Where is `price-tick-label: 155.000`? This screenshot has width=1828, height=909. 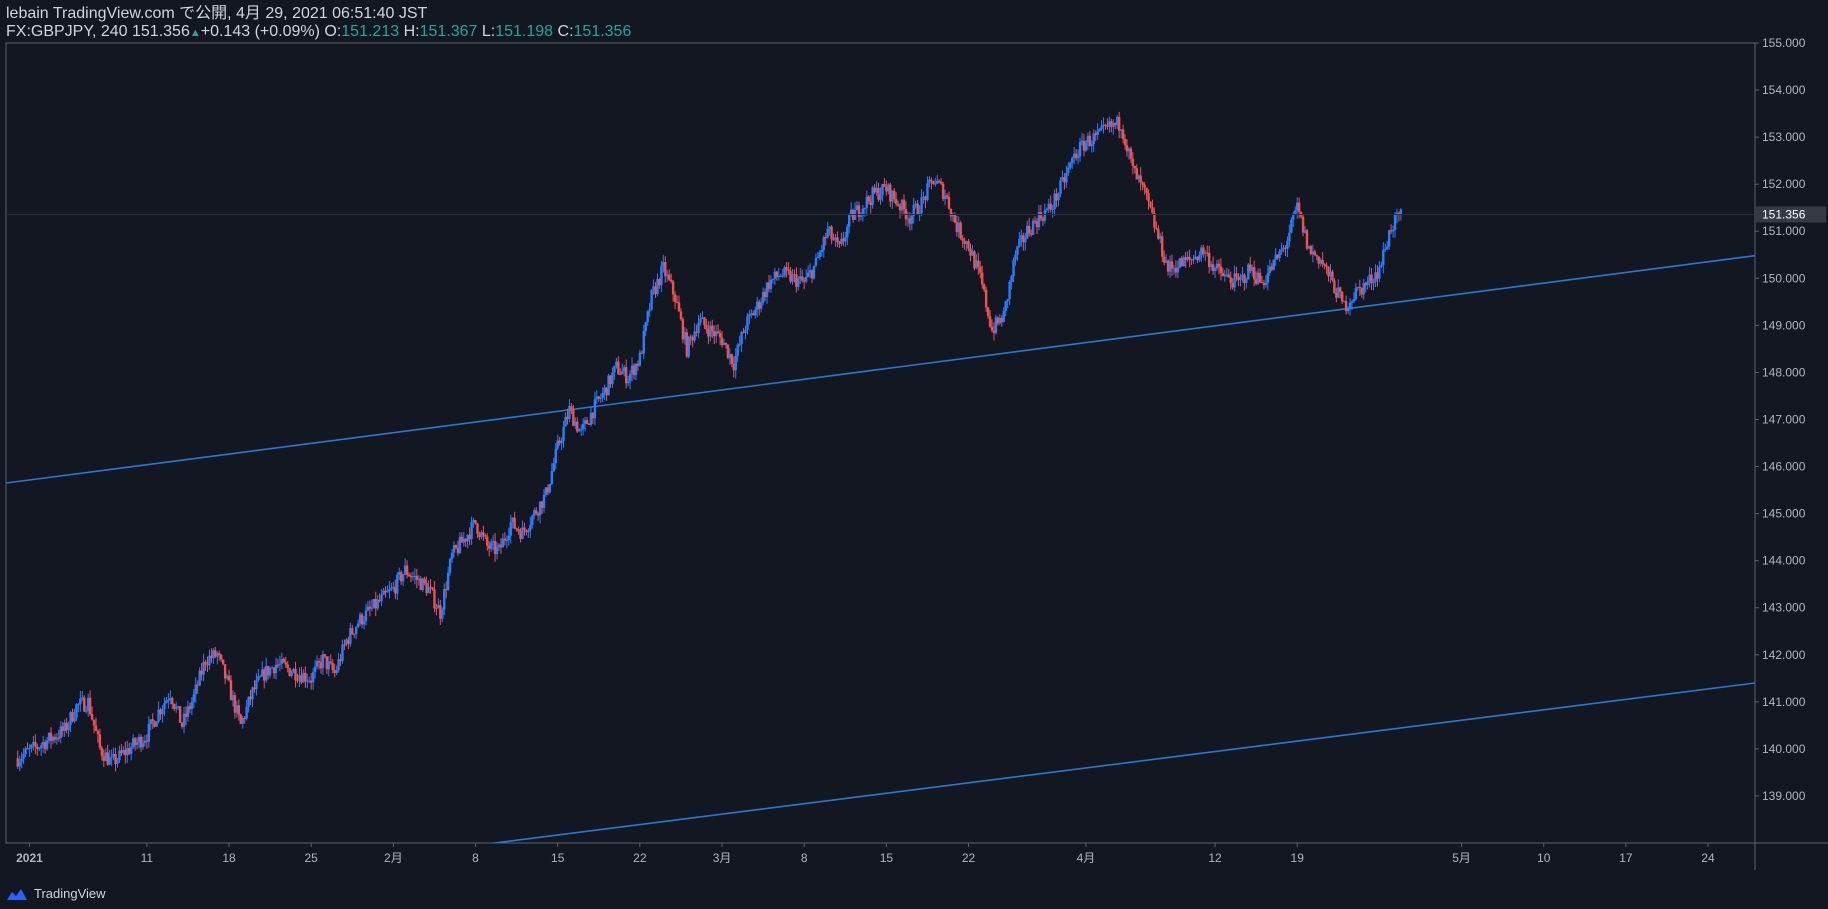 price-tick-label: 155.000 is located at coordinates (1784, 43).